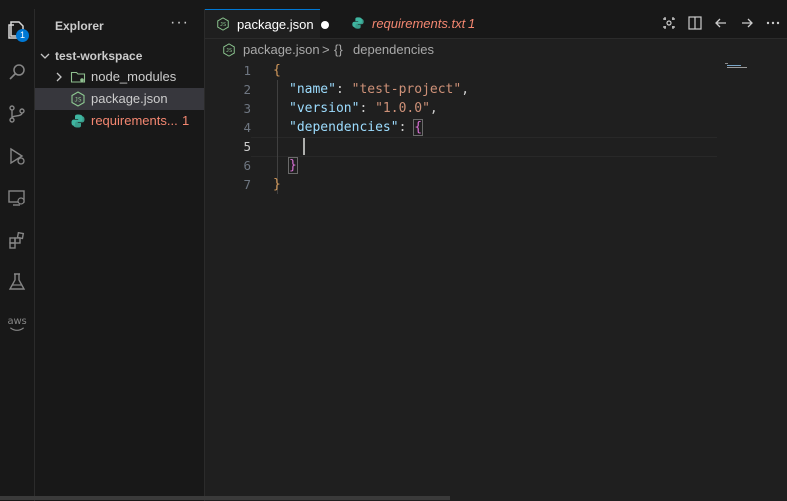 This screenshot has width=787, height=501. Describe the element at coordinates (17, 240) in the screenshot. I see `extensions-icon` at that location.